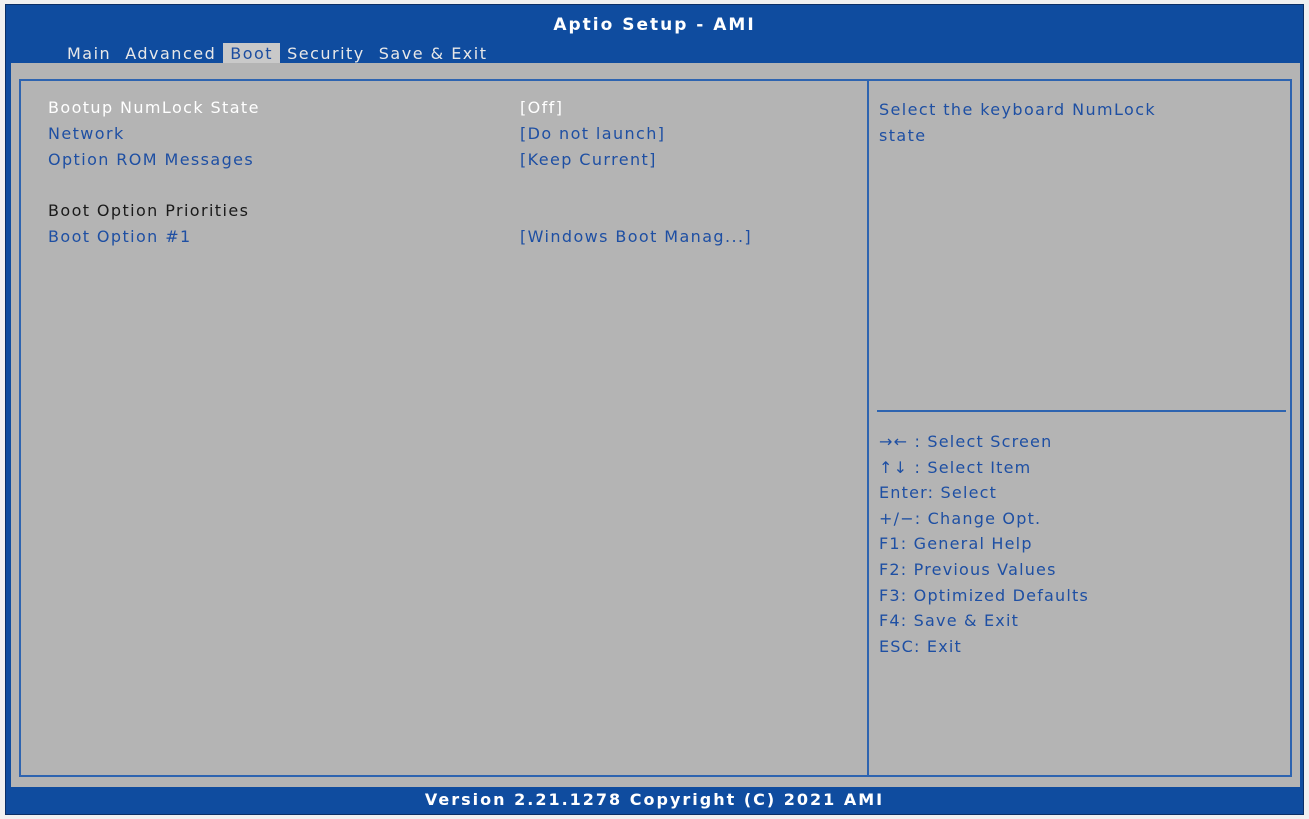  I want to click on help-line-2: state, so click(903, 135).